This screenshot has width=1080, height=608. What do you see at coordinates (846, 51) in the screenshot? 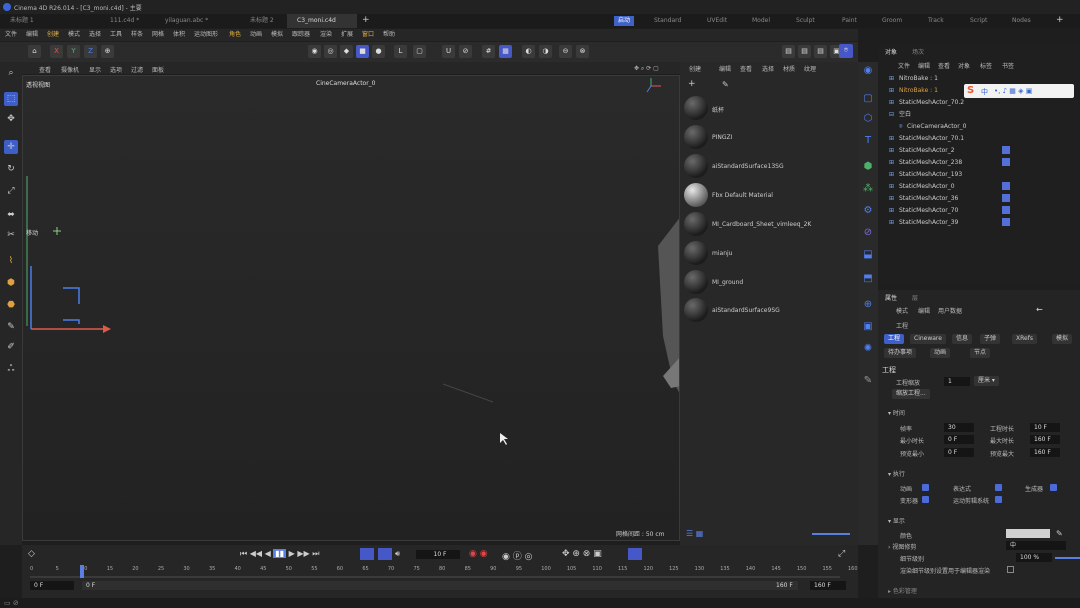
I see `layout-icon: ⌾` at bounding box center [846, 51].